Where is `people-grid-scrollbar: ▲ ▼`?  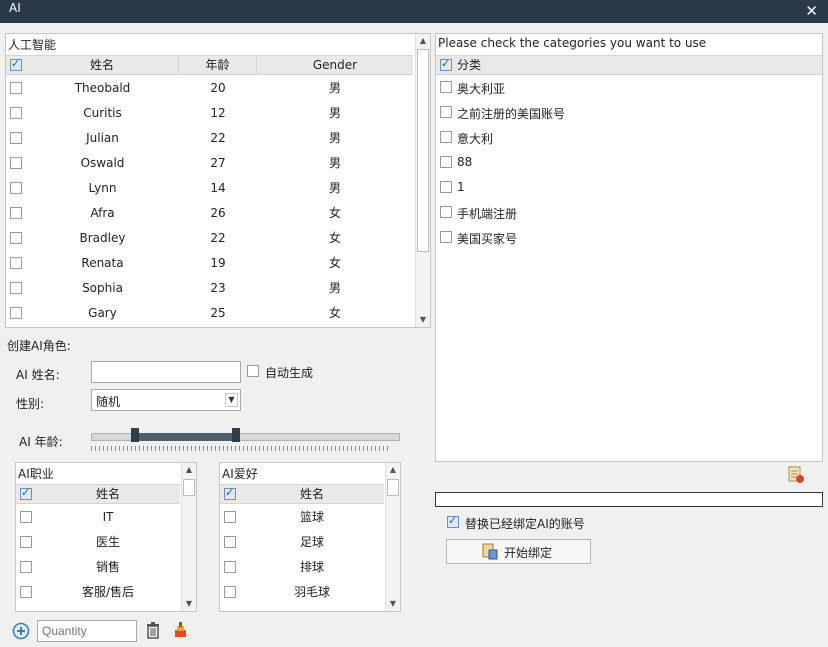 people-grid-scrollbar: ▲ ▼ is located at coordinates (422, 180).